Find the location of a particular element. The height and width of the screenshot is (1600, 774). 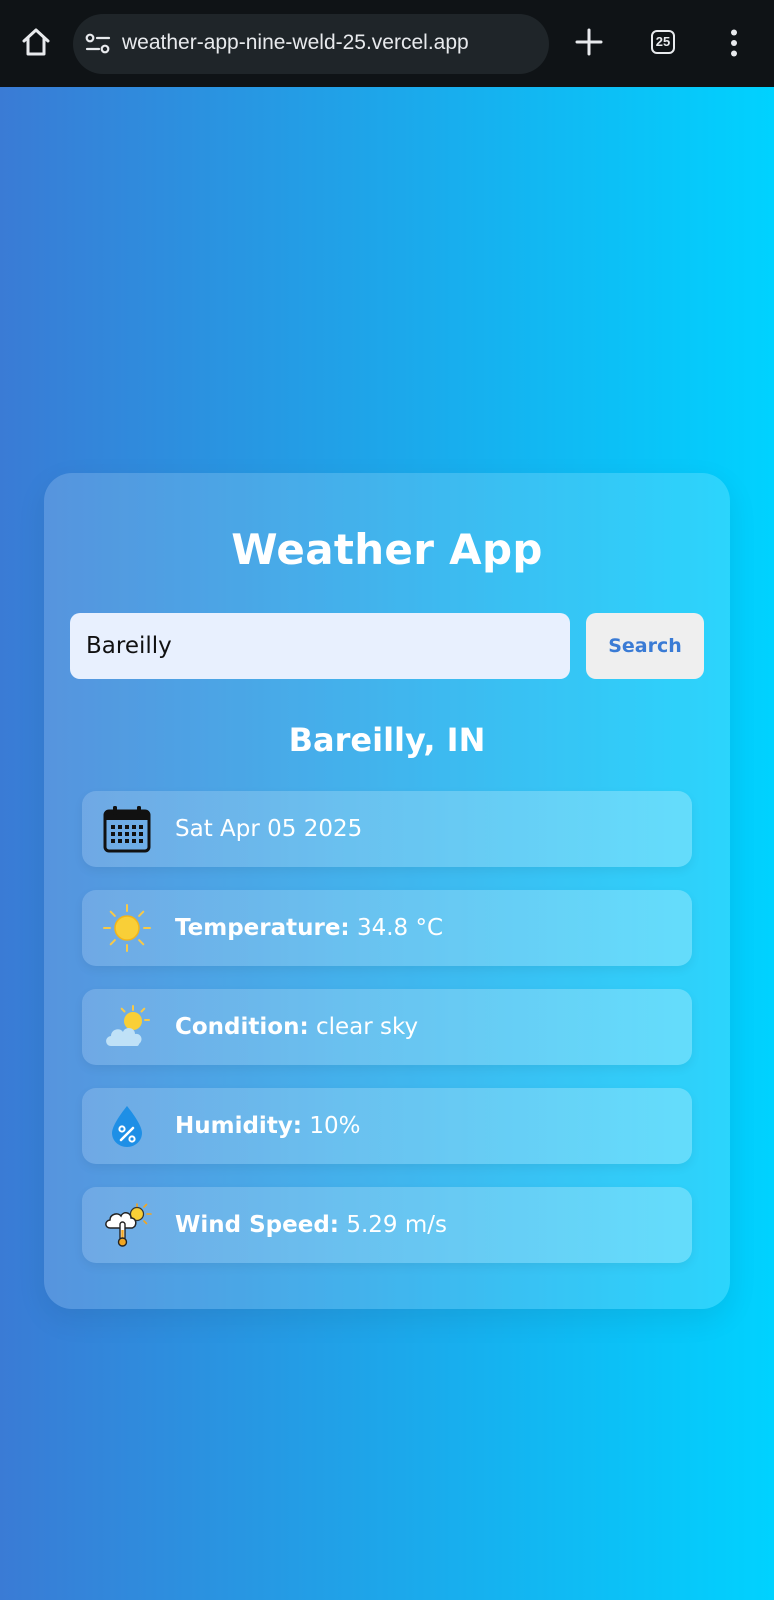

search-button: Search is located at coordinates (645, 646).